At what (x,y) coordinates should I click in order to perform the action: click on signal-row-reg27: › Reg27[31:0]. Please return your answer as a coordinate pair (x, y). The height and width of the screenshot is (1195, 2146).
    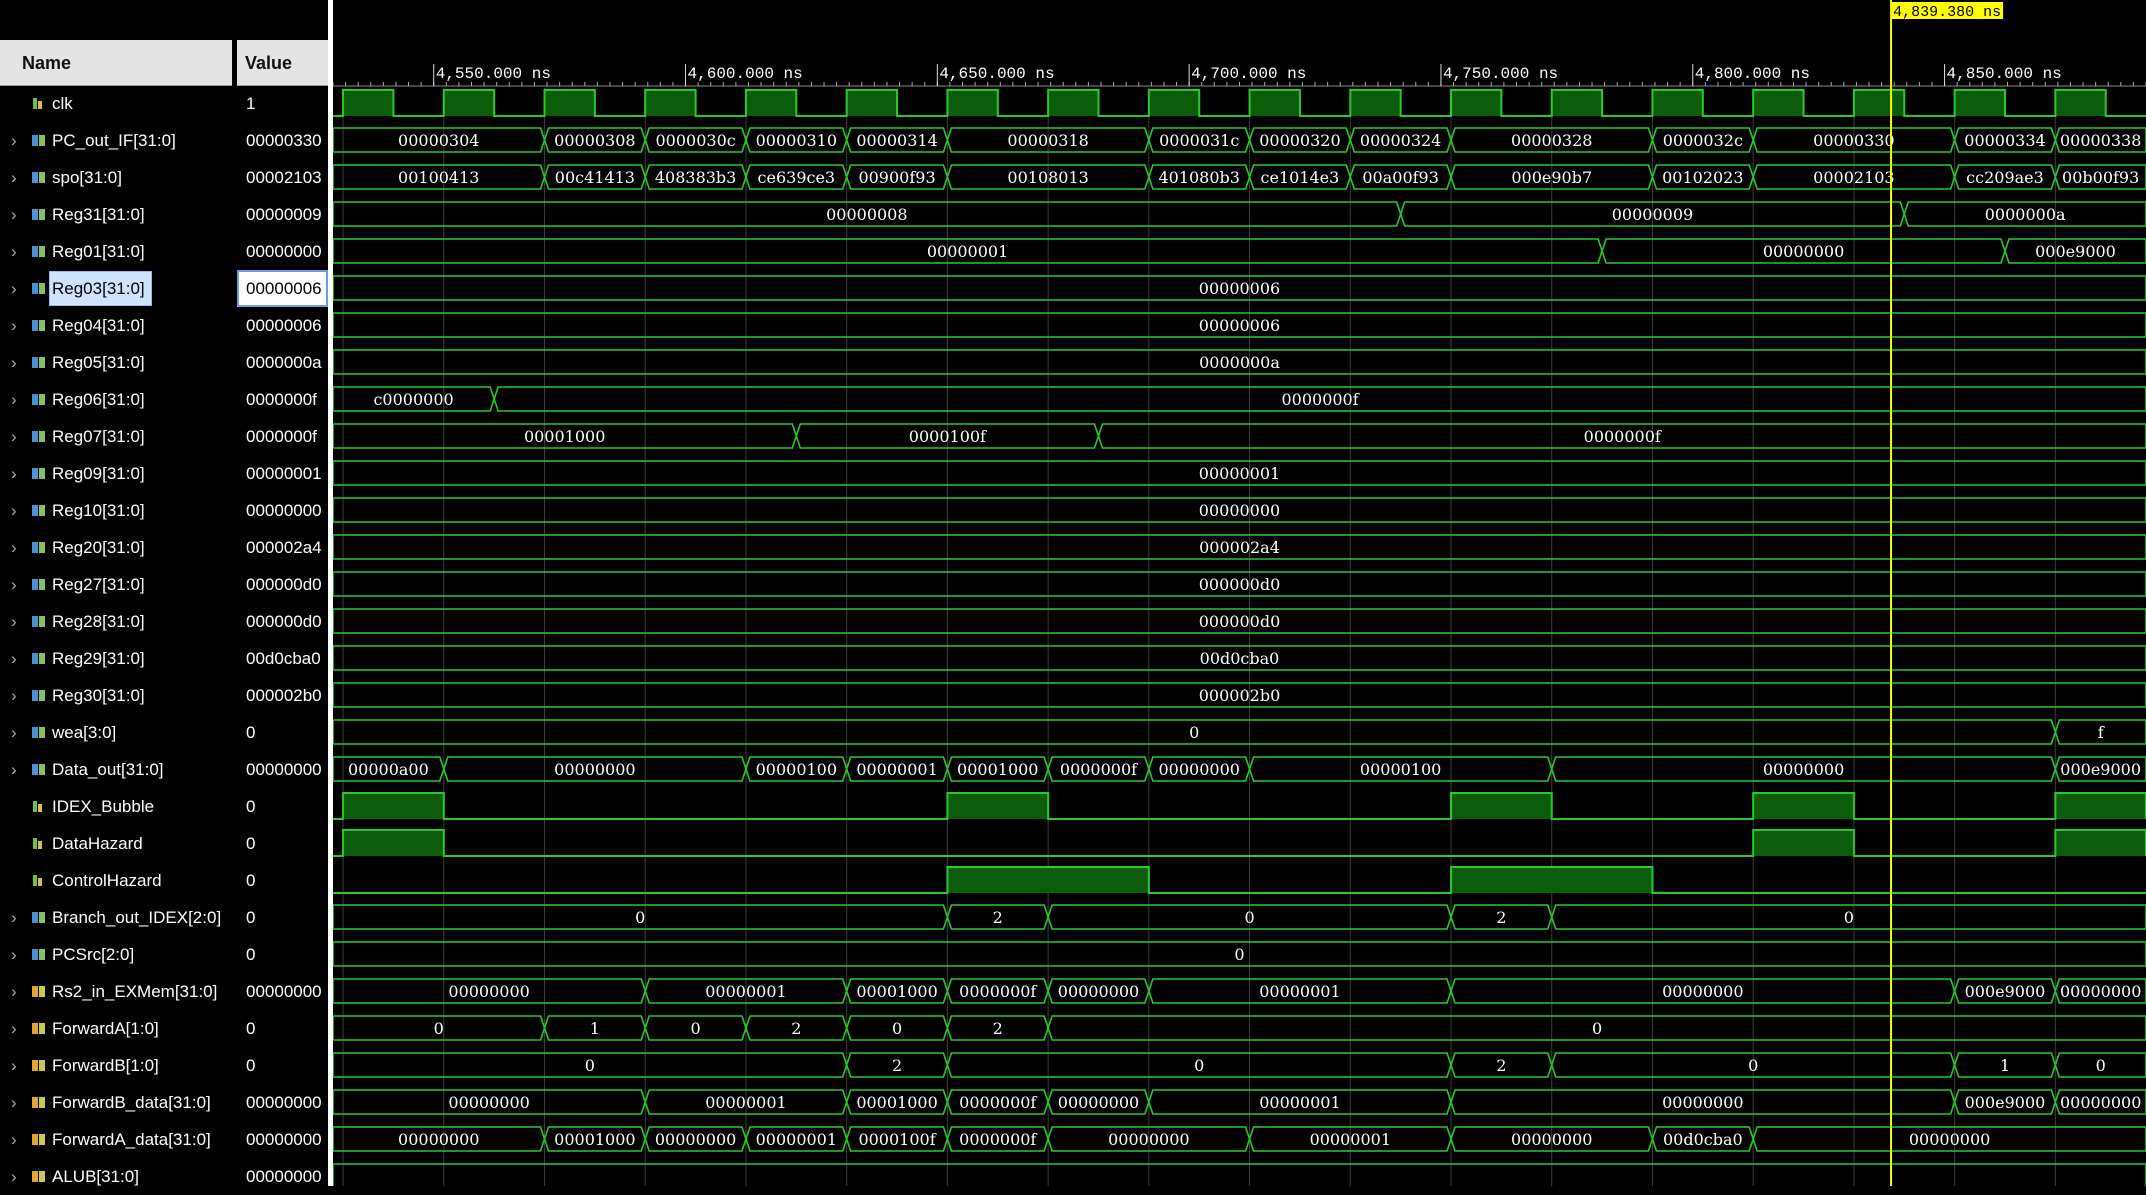
    Looking at the image, I should click on (116, 584).